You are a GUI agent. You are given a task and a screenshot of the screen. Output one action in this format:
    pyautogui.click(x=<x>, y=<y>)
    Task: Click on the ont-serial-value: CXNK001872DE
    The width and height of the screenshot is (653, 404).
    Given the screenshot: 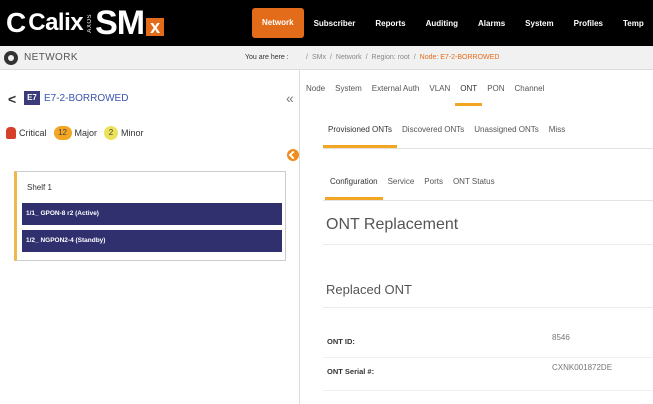 What is the action you would take?
    pyautogui.click(x=582, y=367)
    